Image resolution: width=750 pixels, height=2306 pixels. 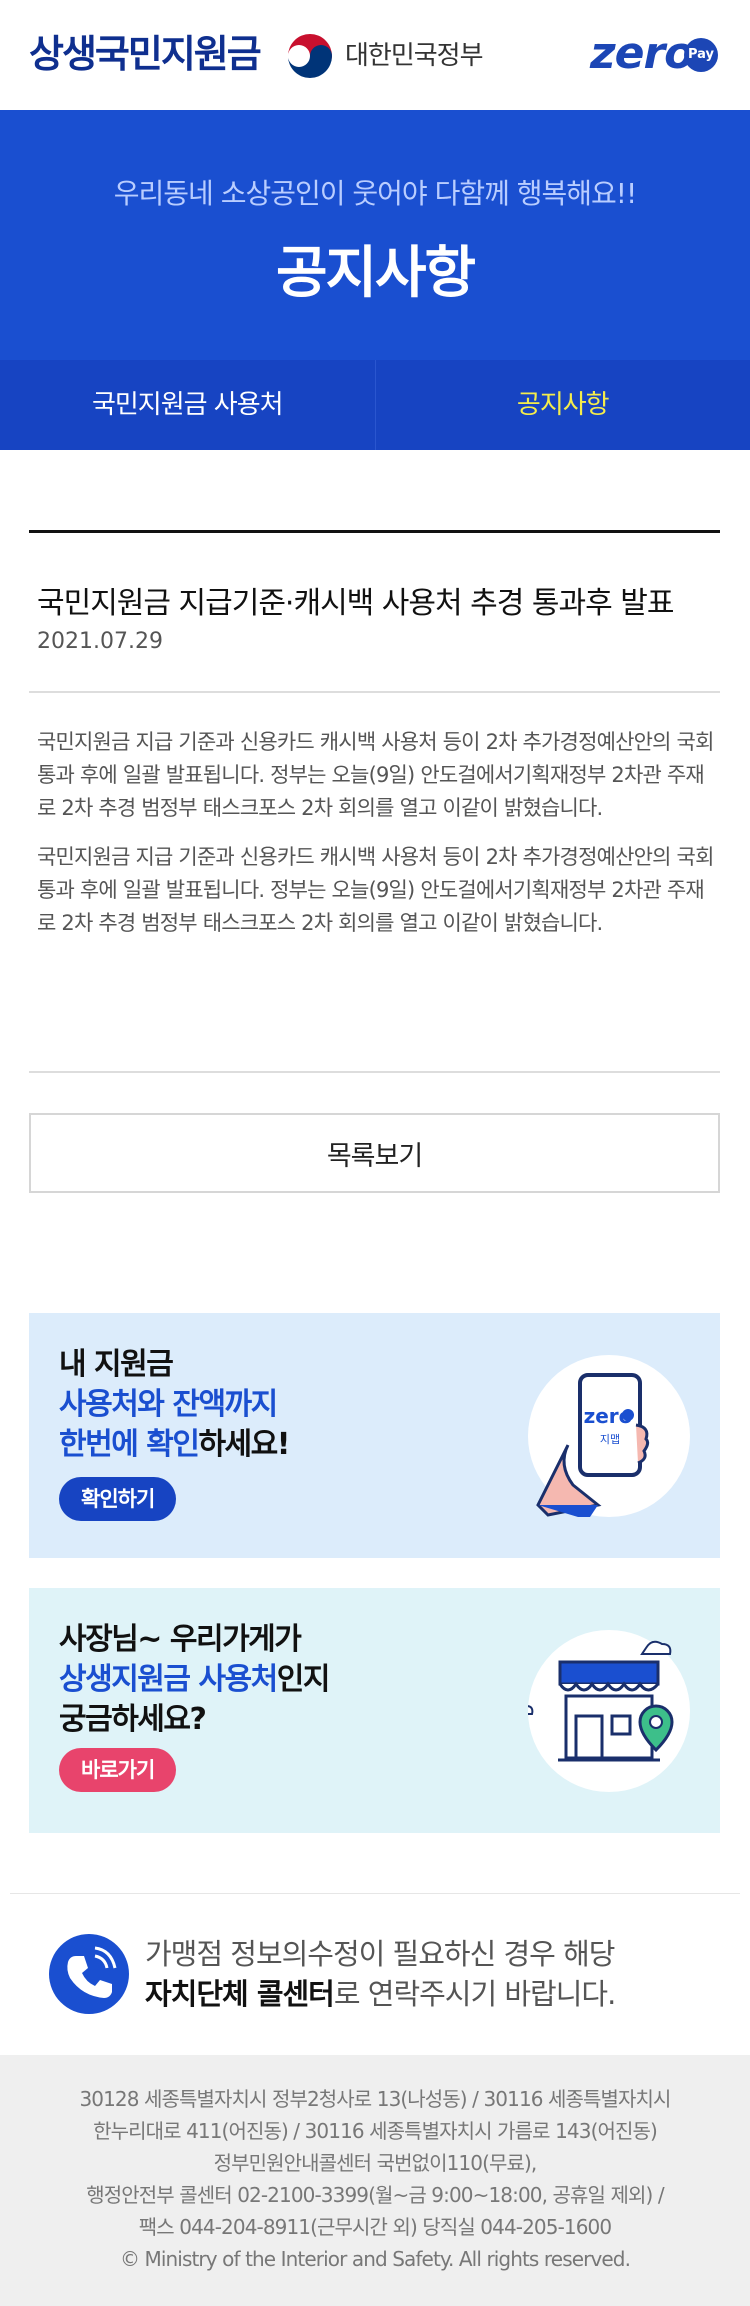 What do you see at coordinates (89, 1974) in the screenshot?
I see `phone-icon` at bounding box center [89, 1974].